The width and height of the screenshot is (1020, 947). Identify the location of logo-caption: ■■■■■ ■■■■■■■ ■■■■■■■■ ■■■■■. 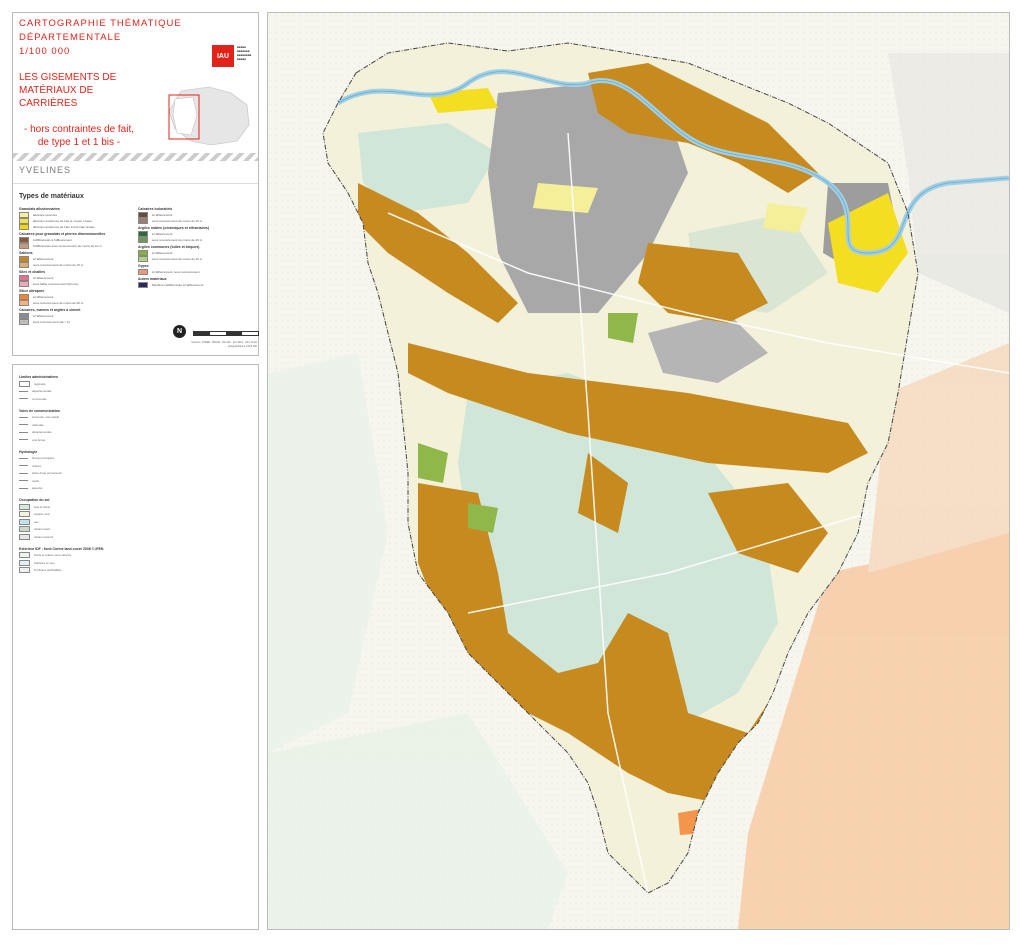
(244, 53).